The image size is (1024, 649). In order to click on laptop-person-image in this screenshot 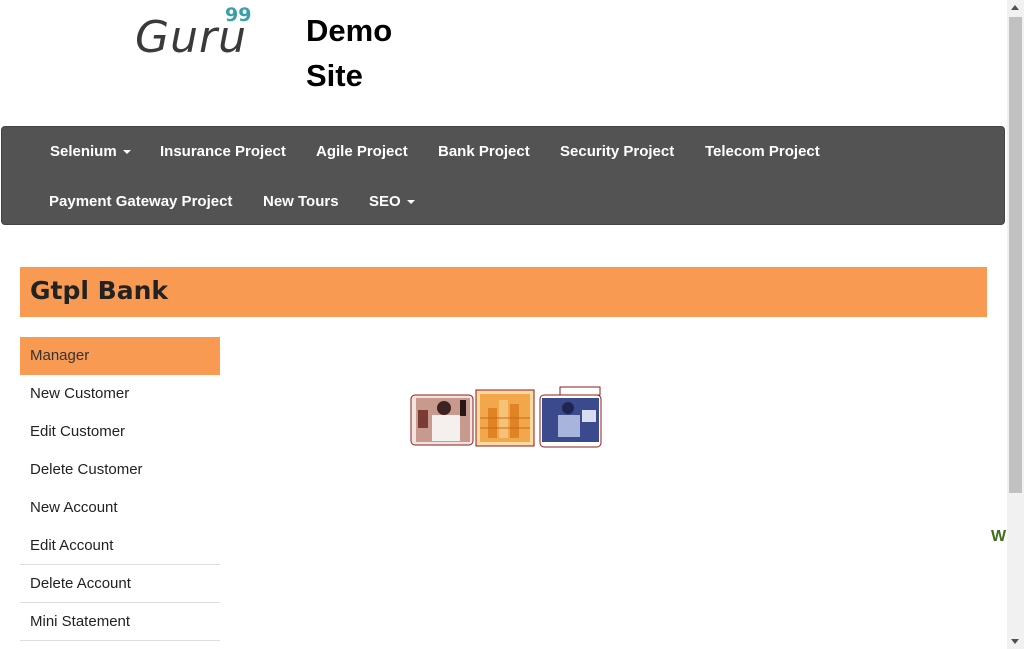, I will do `click(570, 417)`.